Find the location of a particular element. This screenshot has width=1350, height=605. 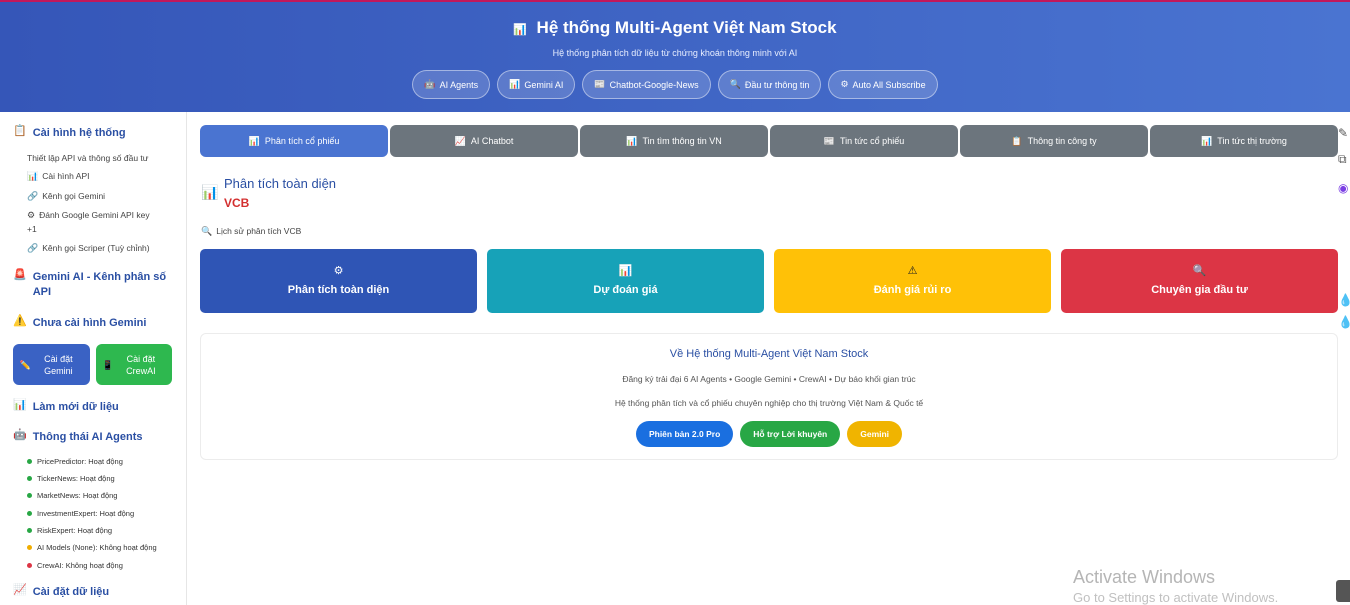

price-prediction-button: 📊 Dự đoán giá is located at coordinates (625, 281).